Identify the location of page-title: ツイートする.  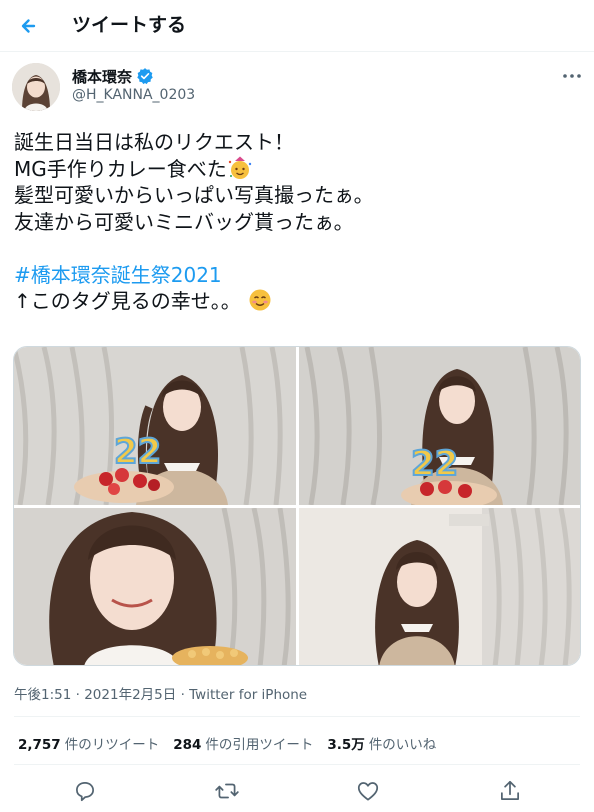
(129, 25).